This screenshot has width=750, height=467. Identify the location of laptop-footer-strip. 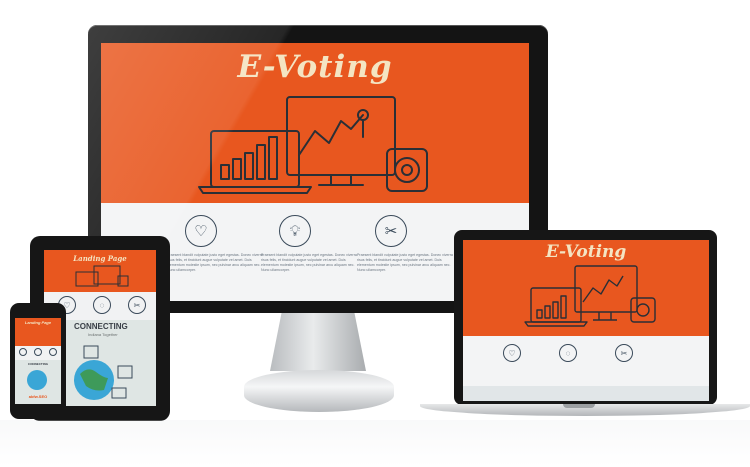
(586, 393).